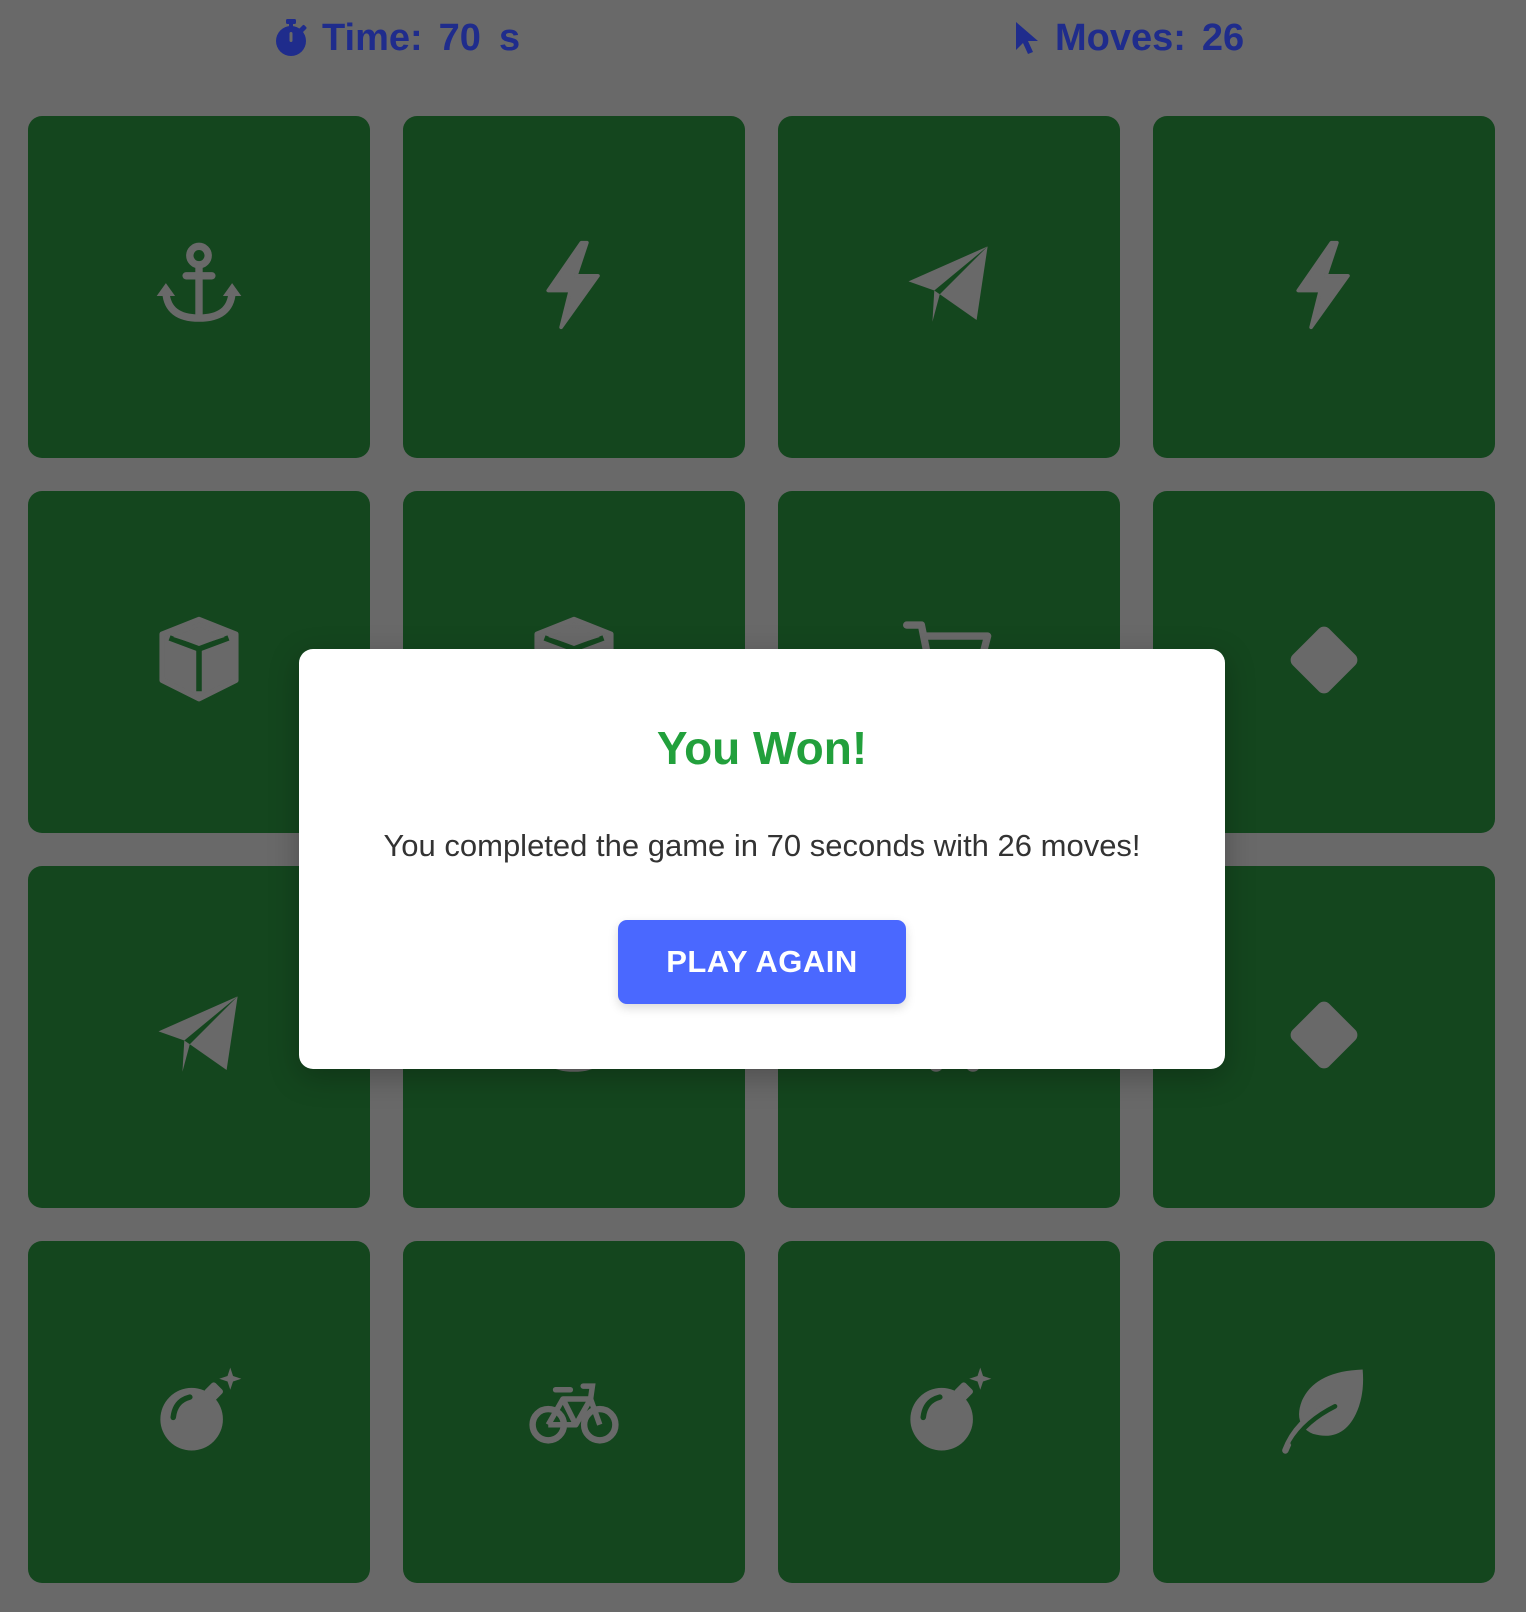 This screenshot has width=1526, height=1612. Describe the element at coordinates (509, 37) in the screenshot. I see `time-unit: s` at that location.